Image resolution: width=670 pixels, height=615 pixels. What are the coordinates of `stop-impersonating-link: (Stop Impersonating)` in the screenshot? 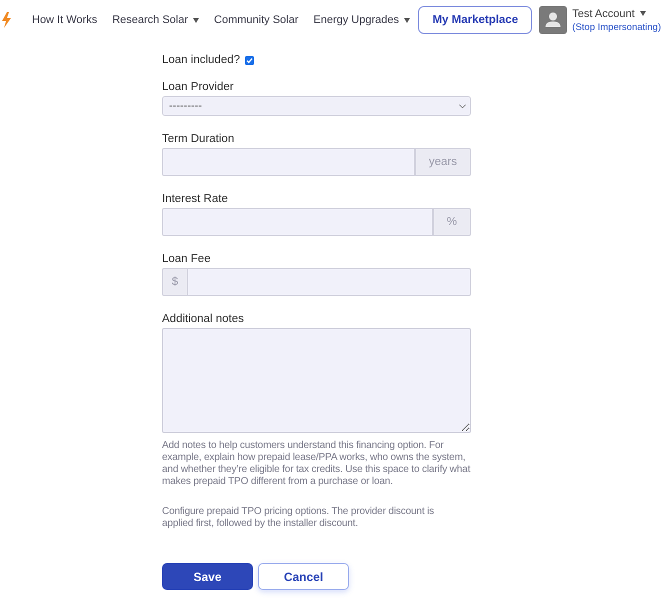 It's located at (616, 27).